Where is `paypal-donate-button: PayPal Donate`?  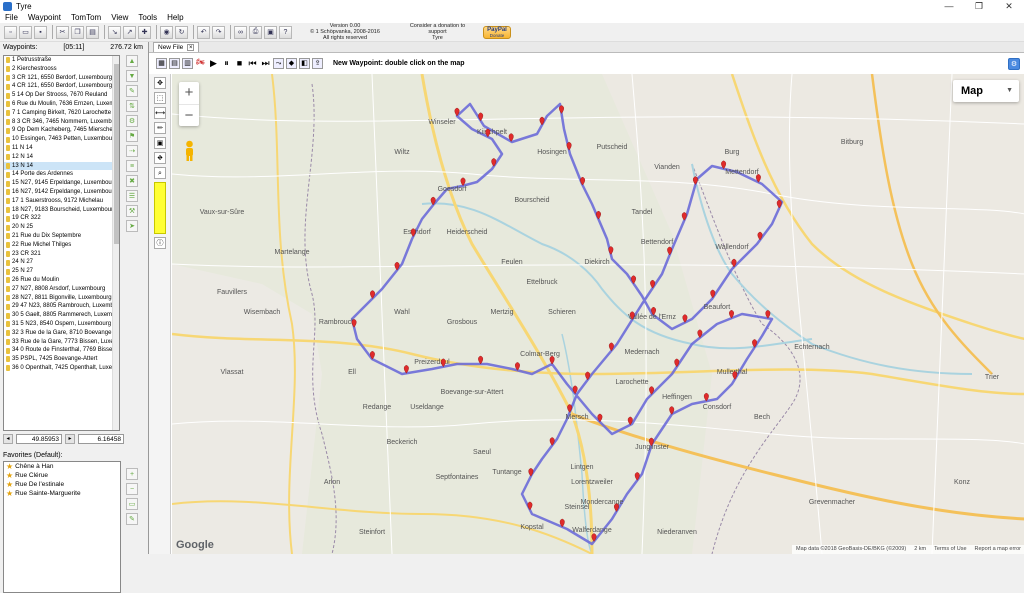
paypal-donate-button: PayPal Donate is located at coordinates (497, 32).